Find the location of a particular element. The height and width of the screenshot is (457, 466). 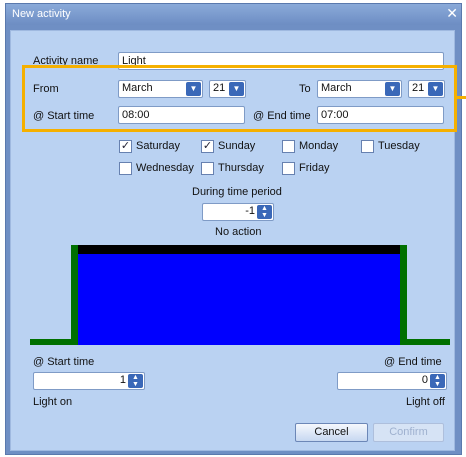

active-period-fill is located at coordinates (239, 299).